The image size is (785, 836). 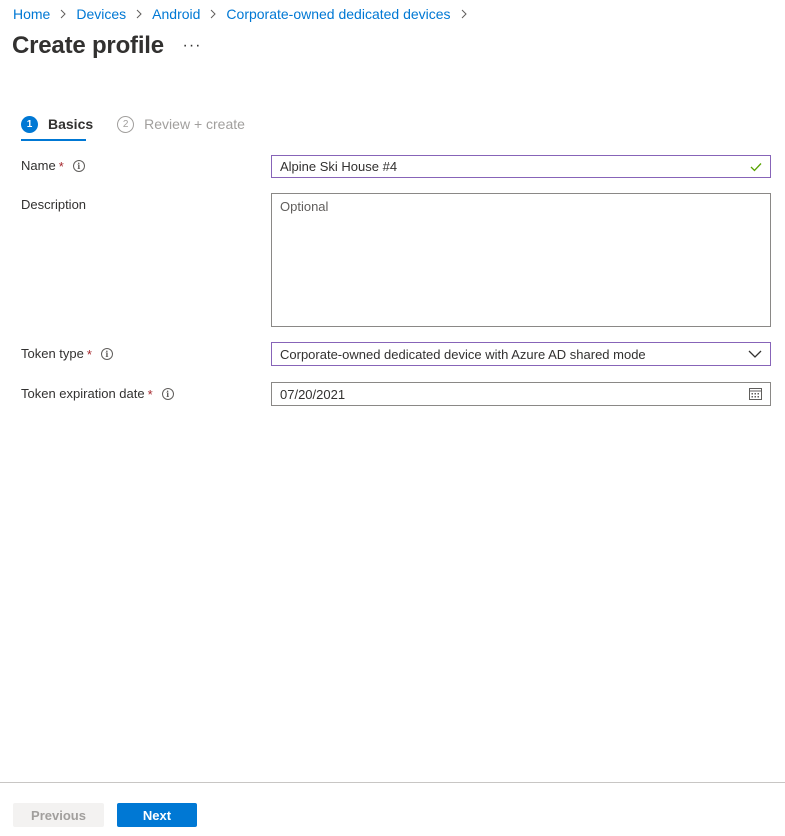 I want to click on token-type-label-row: Token type * i, so click(x=67, y=354).